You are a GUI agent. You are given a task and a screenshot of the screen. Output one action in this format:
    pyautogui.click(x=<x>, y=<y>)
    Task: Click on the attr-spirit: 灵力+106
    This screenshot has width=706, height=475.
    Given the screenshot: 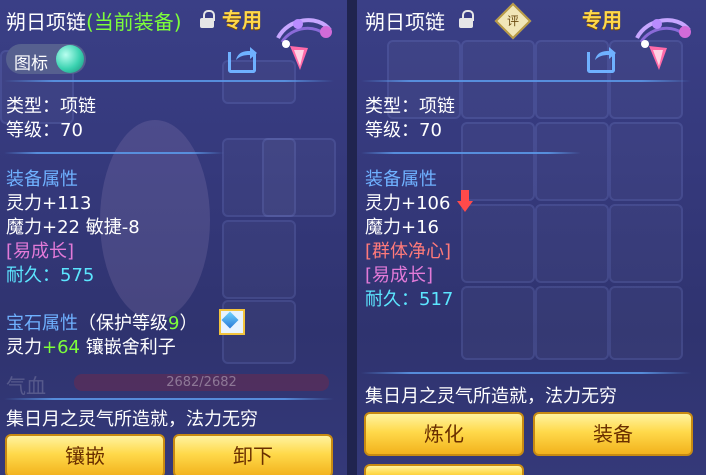 What is the action you would take?
    pyautogui.click(x=408, y=203)
    